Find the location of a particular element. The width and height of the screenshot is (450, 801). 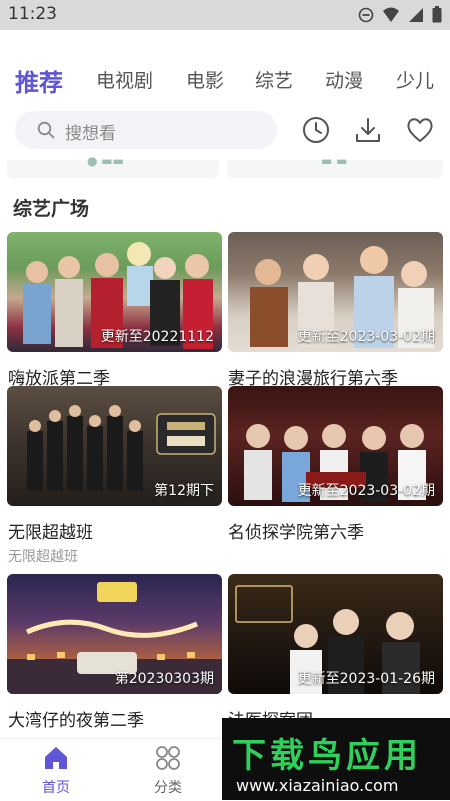

variety-thumbnail: 第20230303期 is located at coordinates (114, 634).